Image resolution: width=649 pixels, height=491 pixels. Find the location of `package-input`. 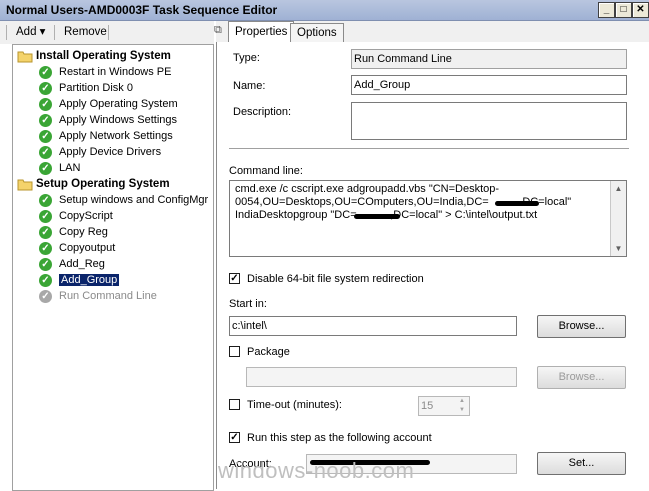

package-input is located at coordinates (381, 377).